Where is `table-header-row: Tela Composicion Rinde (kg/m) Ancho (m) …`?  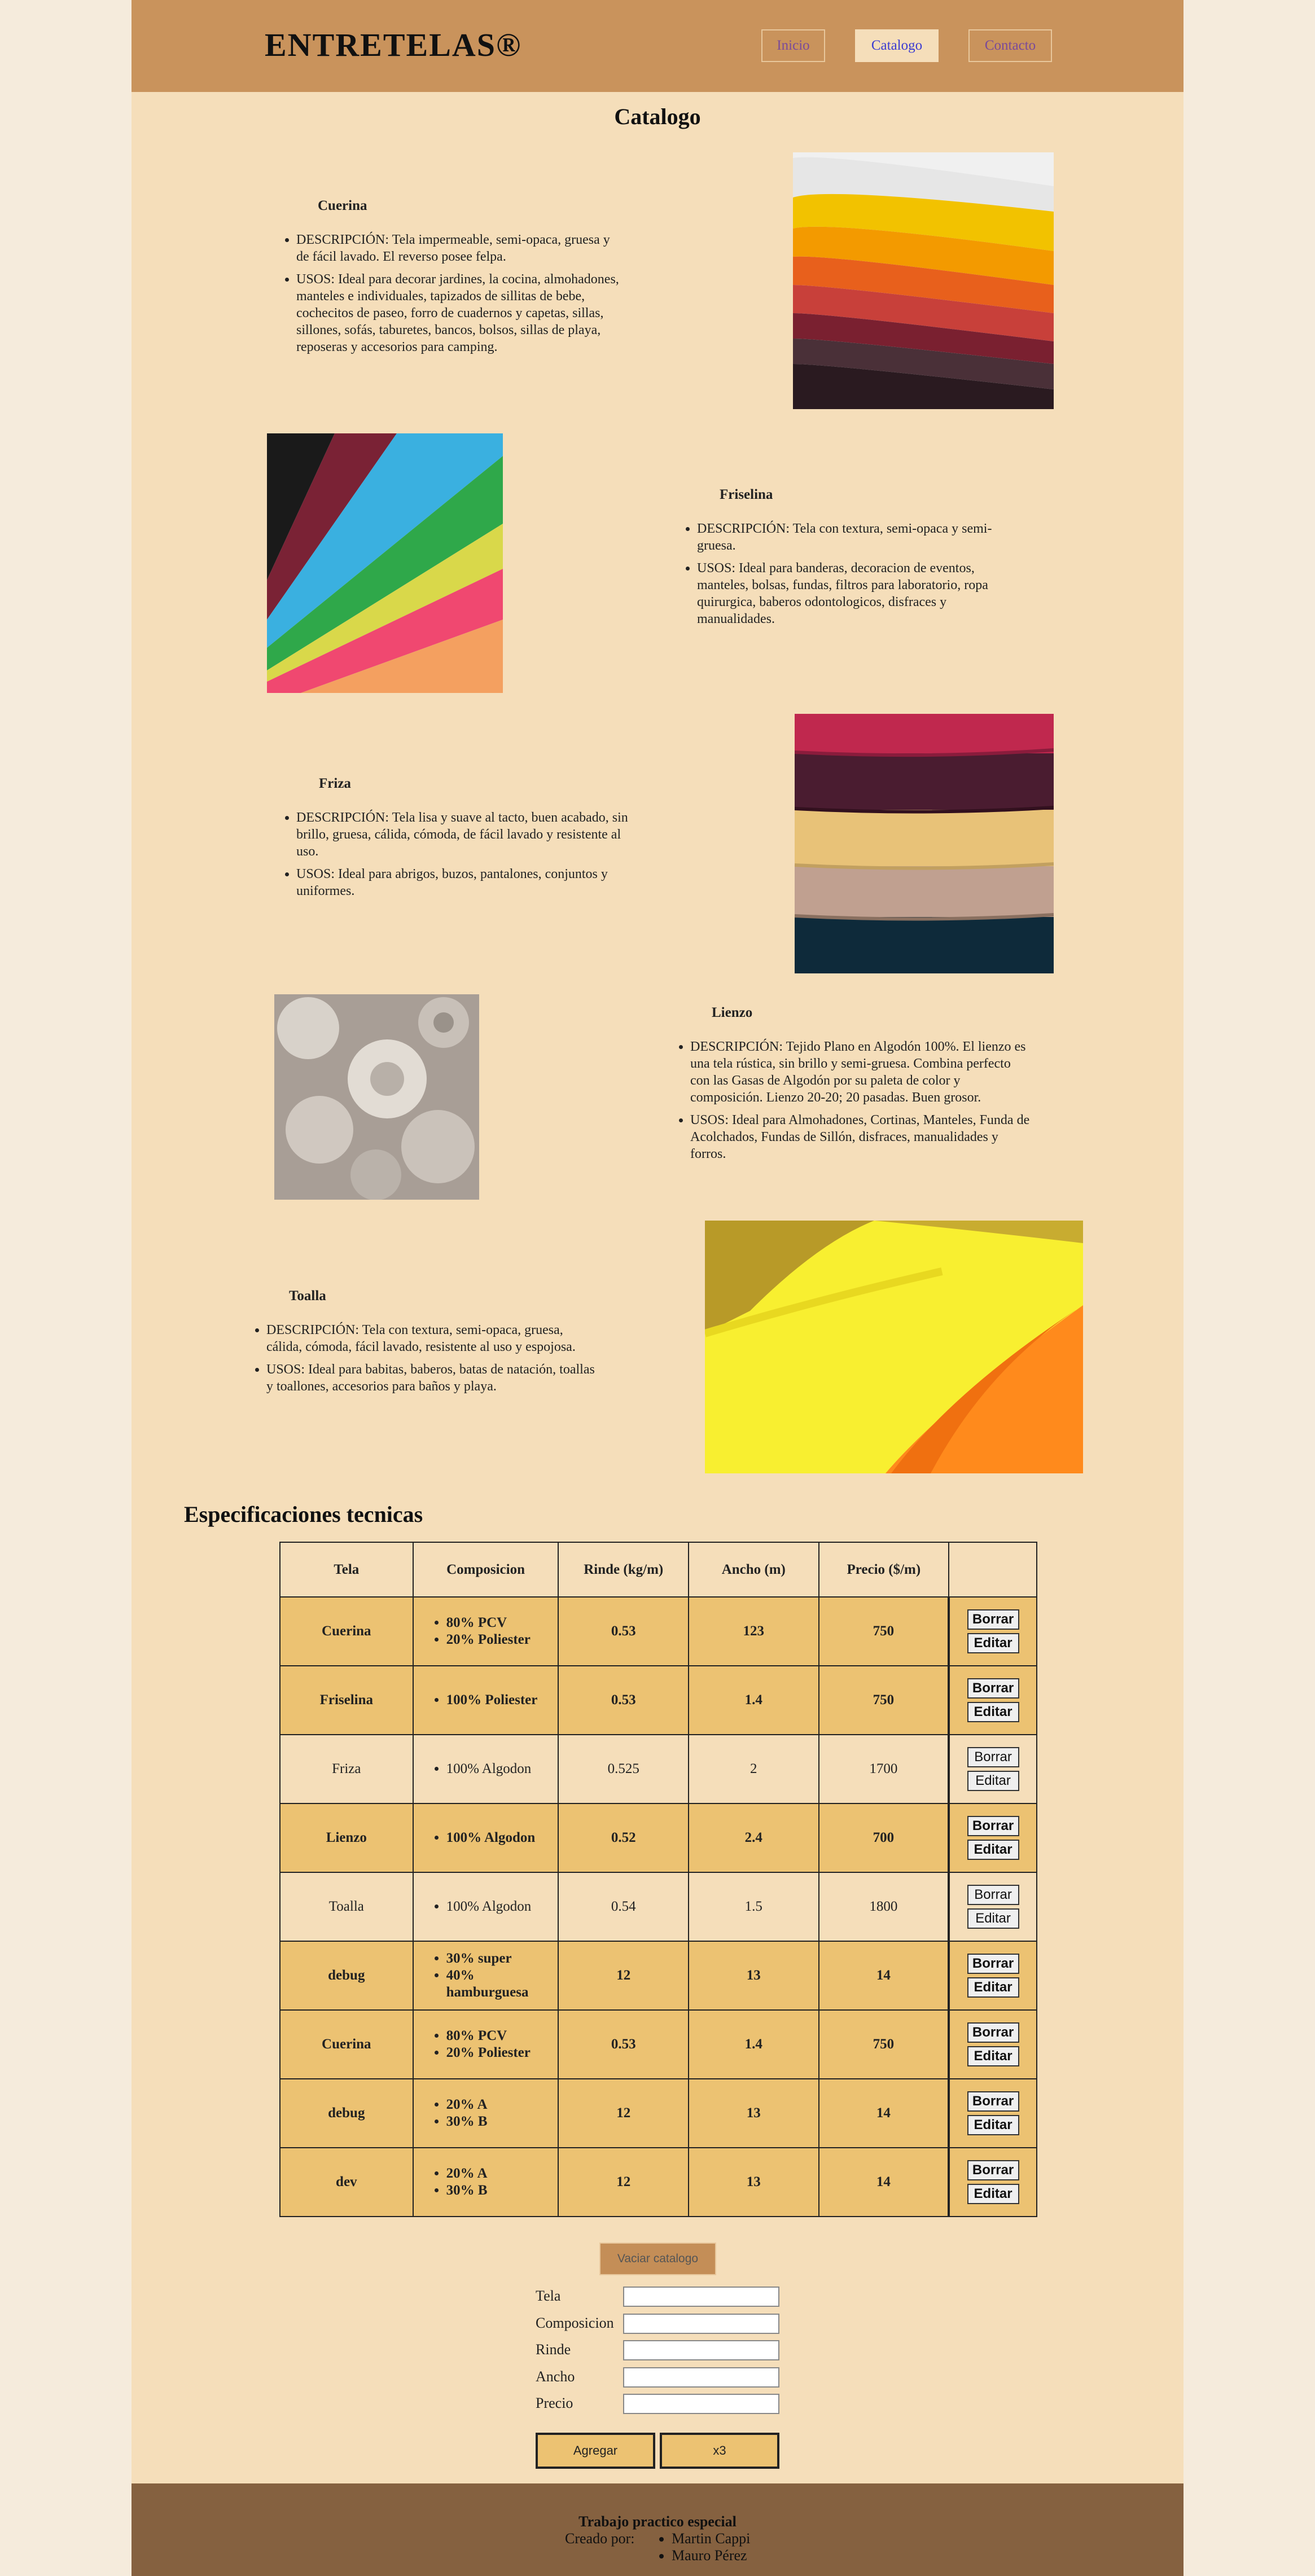
table-header-row: Tela Composicion Rinde (kg/m) Ancho (m) … is located at coordinates (658, 1570).